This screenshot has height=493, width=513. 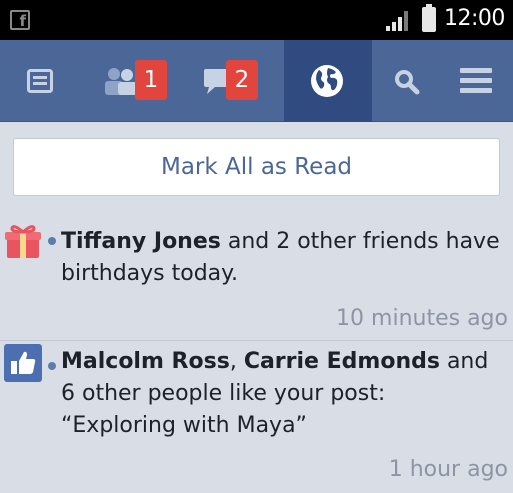 I want to click on news-feed-icon, so click(x=40, y=81).